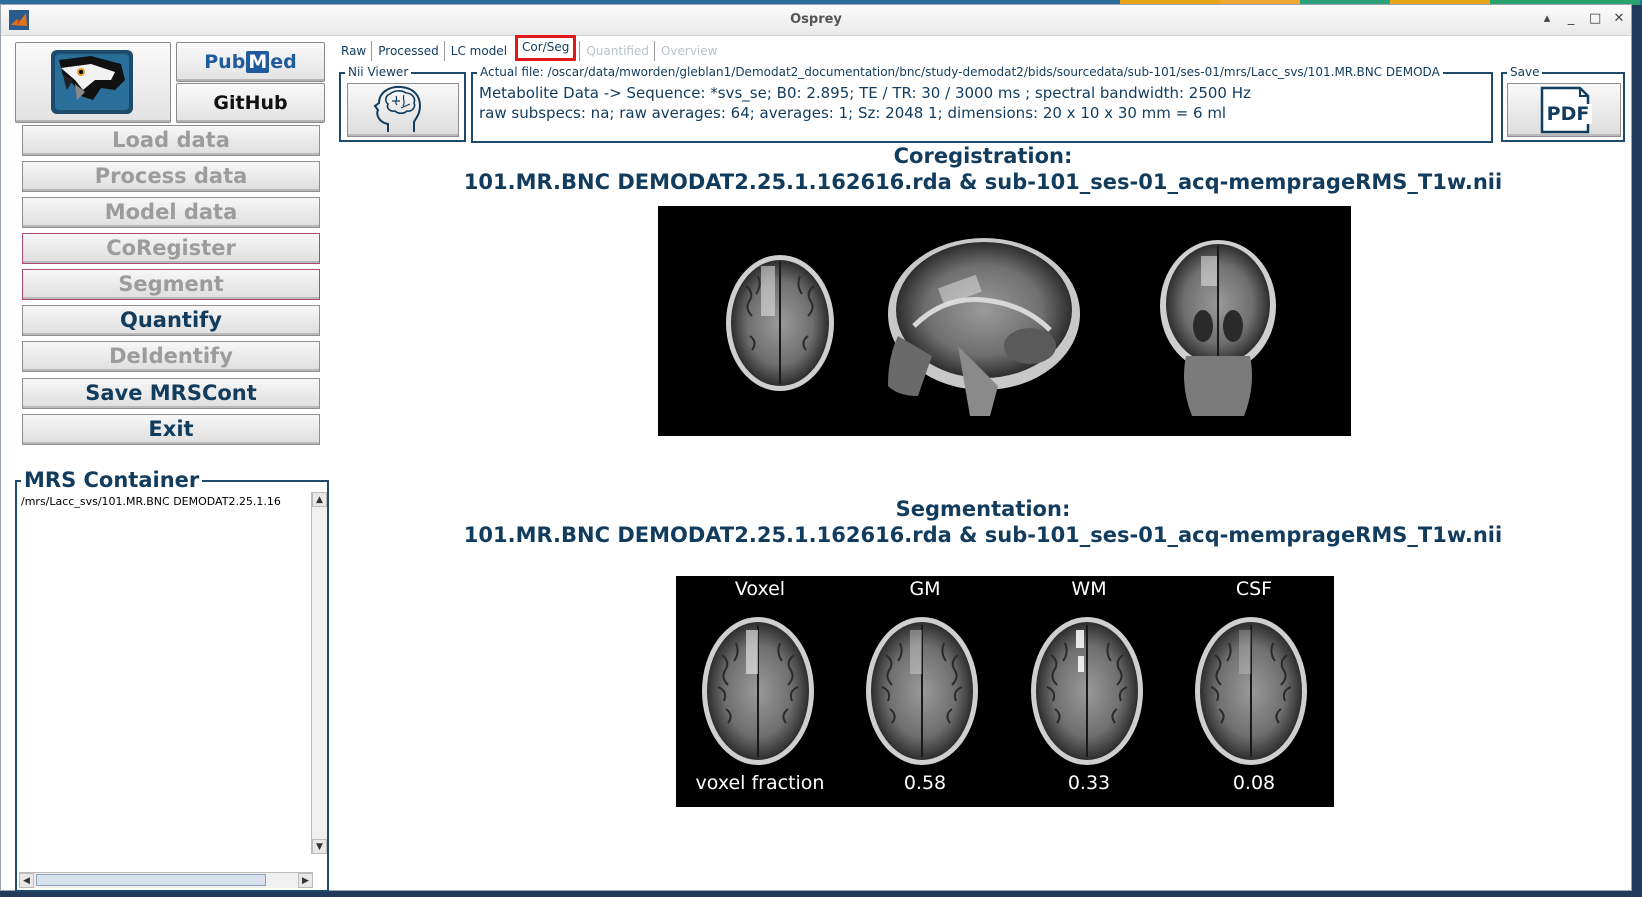 The width and height of the screenshot is (1642, 897). Describe the element at coordinates (171, 248) in the screenshot. I see `coregister-button: CoRegister` at that location.